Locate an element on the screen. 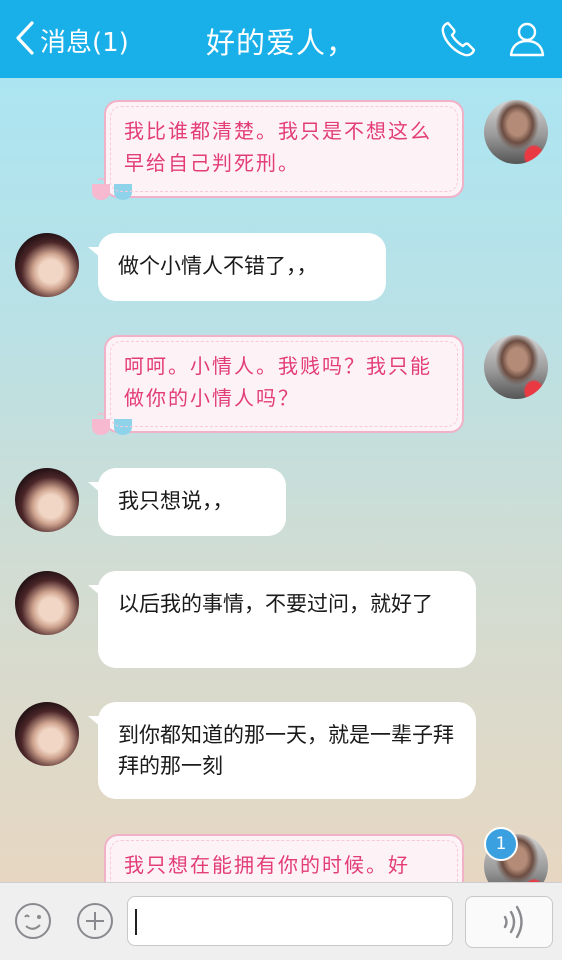 The width and height of the screenshot is (562, 960). message-bubble-received: 我只想说，， is located at coordinates (187, 502).